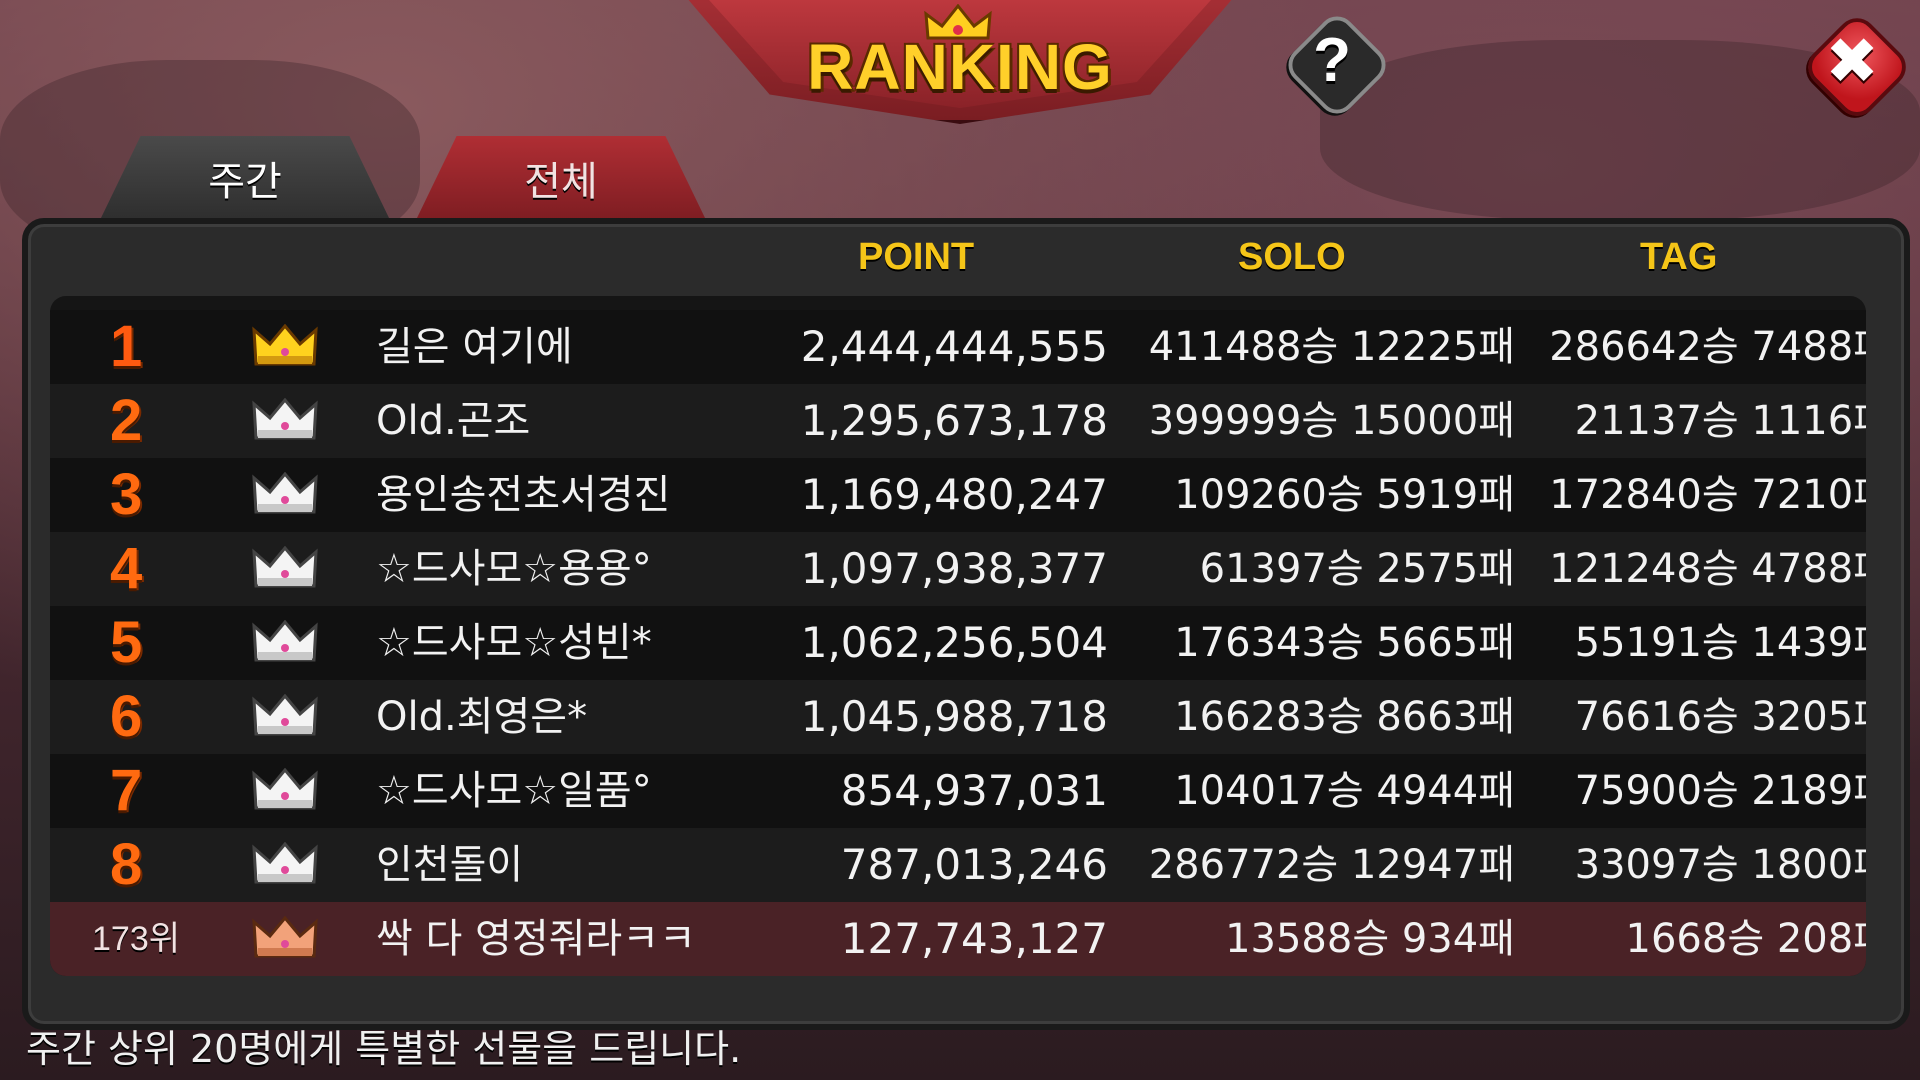 Image resolution: width=1920 pixels, height=1080 pixels. I want to click on player-tag-record: 75900승 2189패, so click(1720, 791).